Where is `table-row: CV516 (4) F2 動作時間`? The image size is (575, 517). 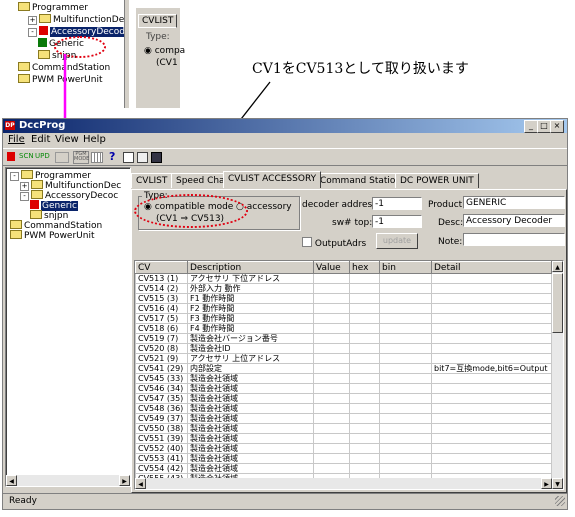 table-row: CV516 (4) F2 動作時間 is located at coordinates (343, 308).